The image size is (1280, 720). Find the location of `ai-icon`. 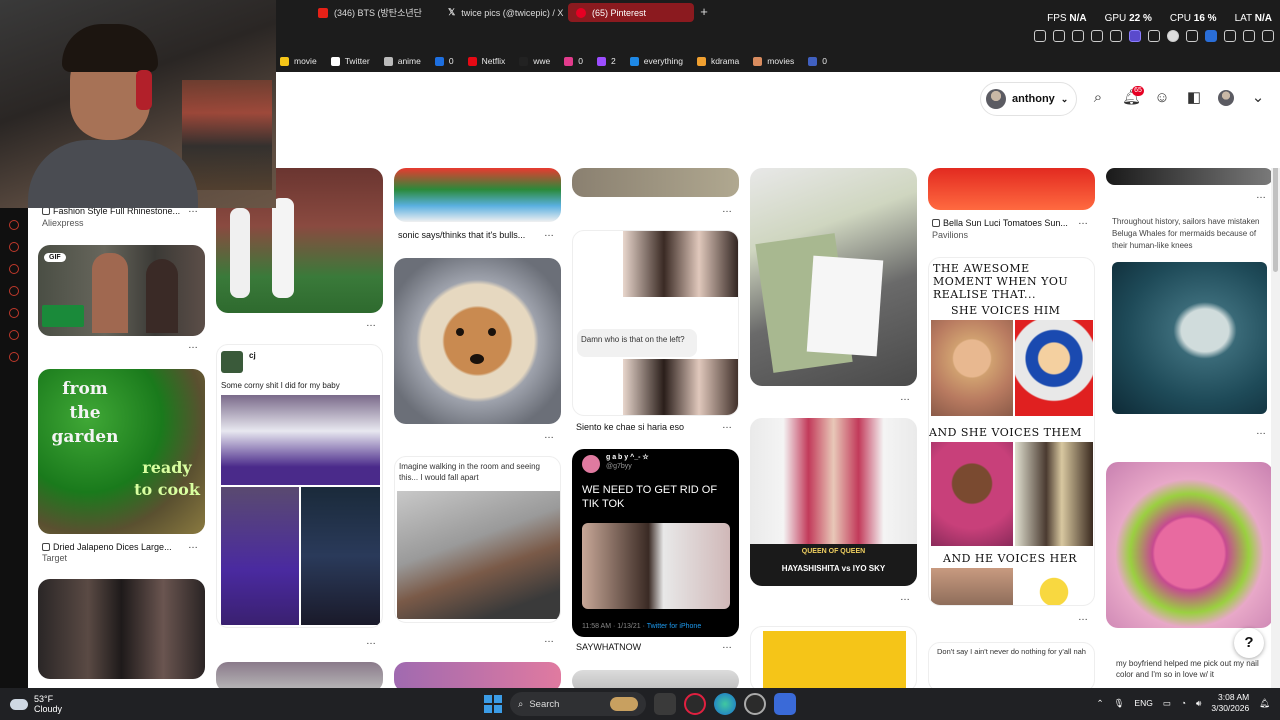

ai-icon is located at coordinates (1249, 36).